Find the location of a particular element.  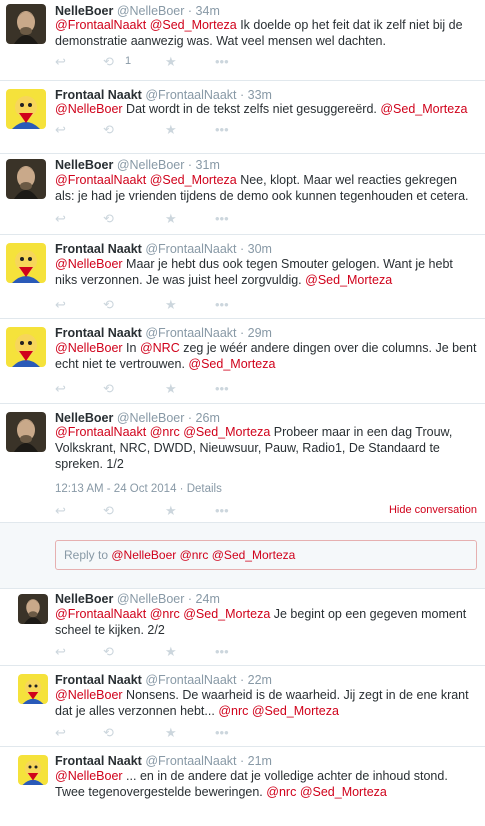

mention-link: @NRC is located at coordinates (160, 348).